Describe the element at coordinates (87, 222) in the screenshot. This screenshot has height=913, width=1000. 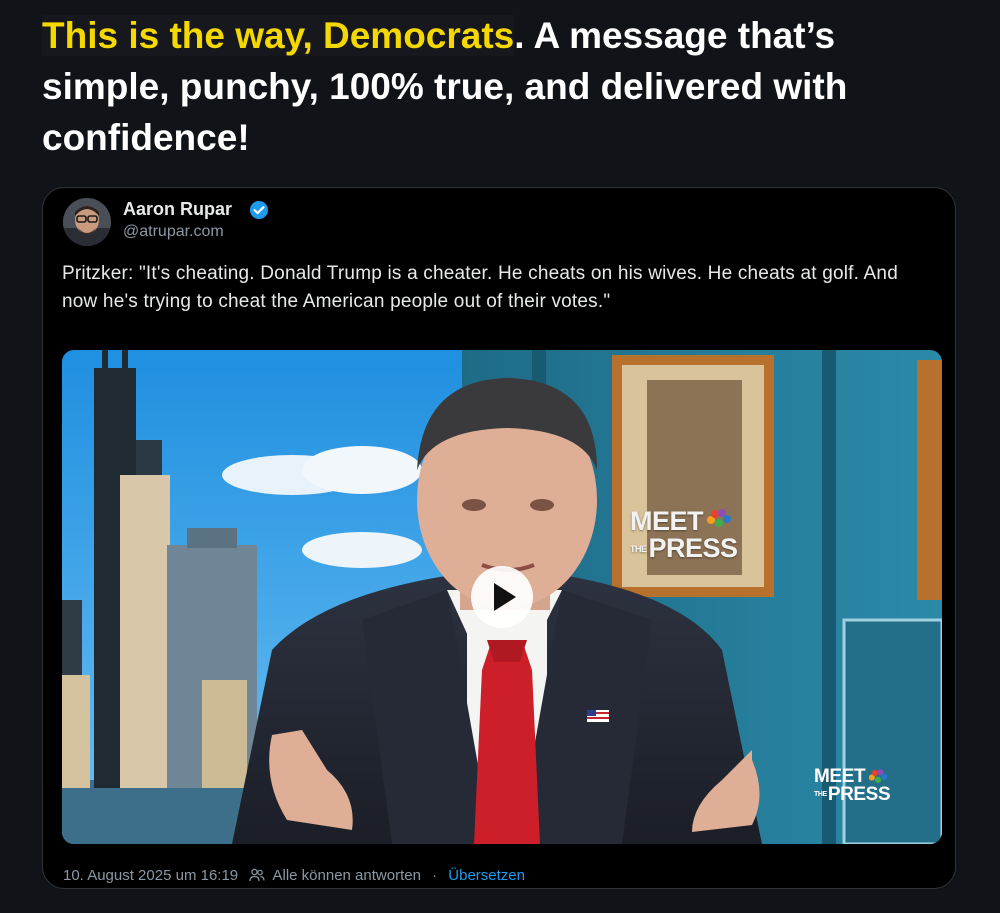
I see `avatar` at that location.